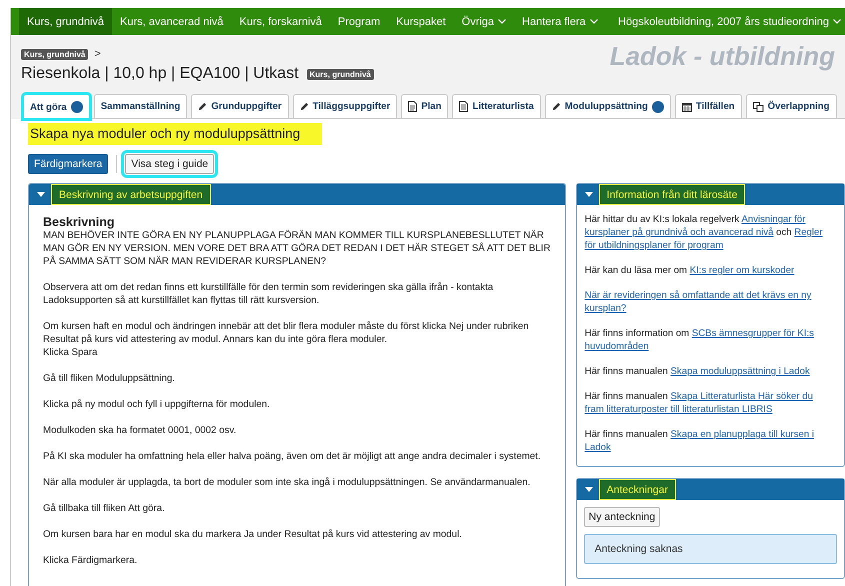  What do you see at coordinates (157, 404) in the screenshot?
I see `paragraph: Klicka på ny modul och fyll i uppgifterna för modulen.` at bounding box center [157, 404].